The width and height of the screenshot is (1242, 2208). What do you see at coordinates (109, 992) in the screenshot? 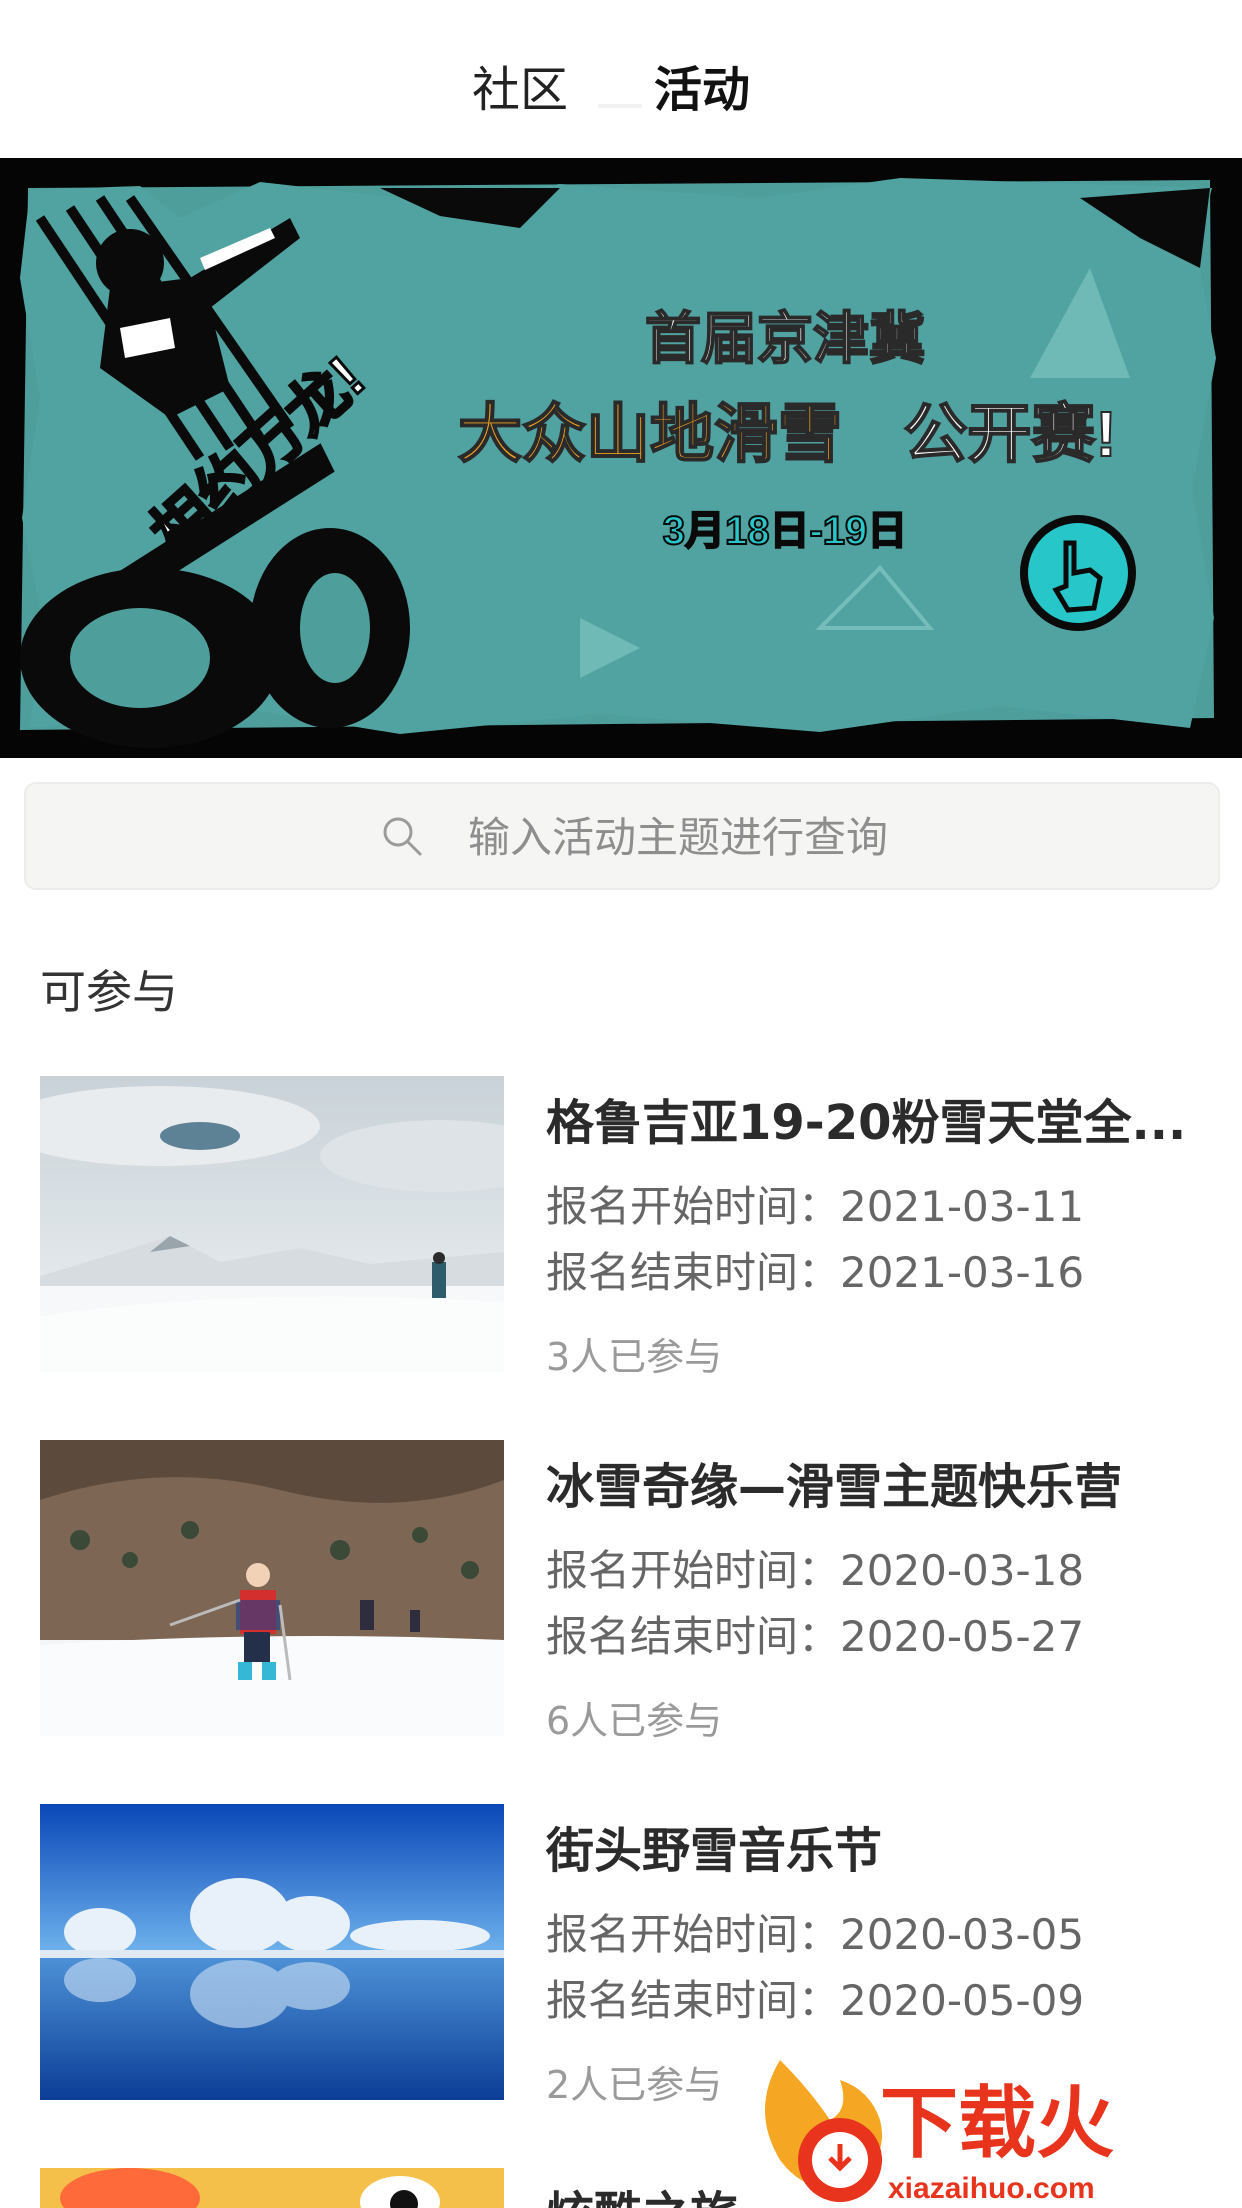
I see `section-title: 可参与` at bounding box center [109, 992].